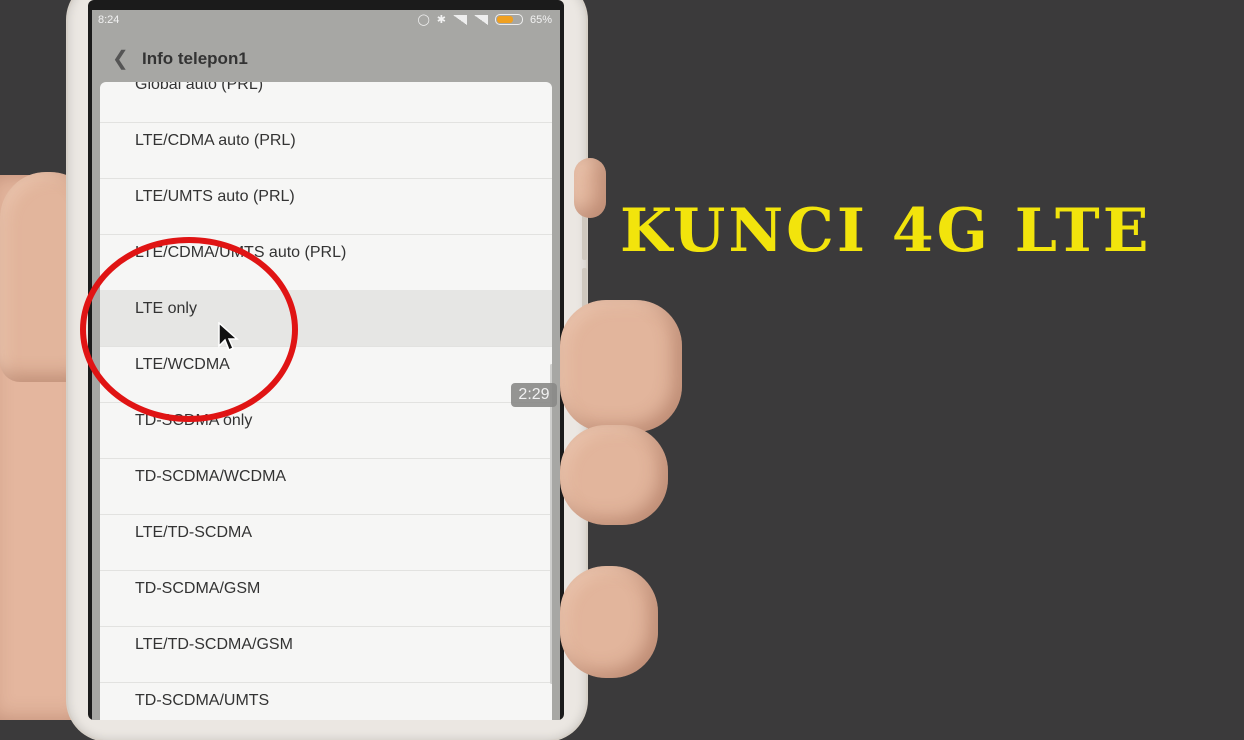  I want to click on back-arrow-icon: ❮, so click(120, 58).